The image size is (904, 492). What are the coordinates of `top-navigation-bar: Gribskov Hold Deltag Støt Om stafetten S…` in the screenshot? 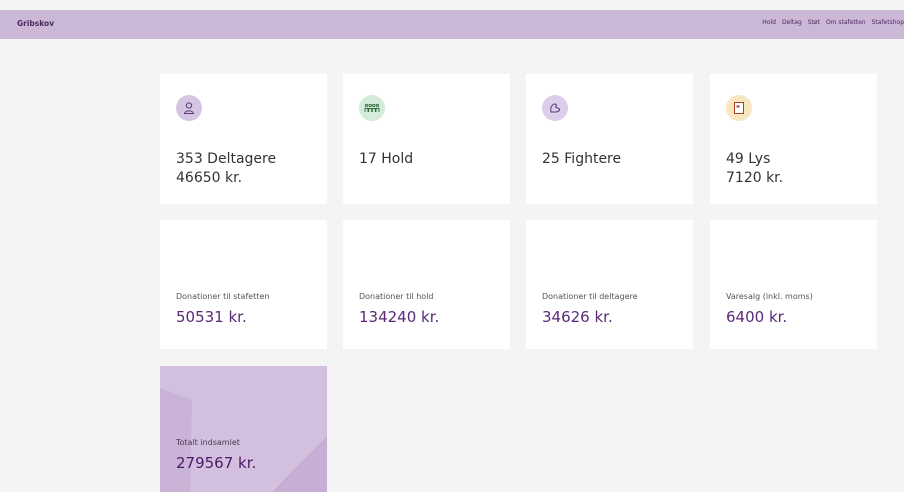 It's located at (452, 24).